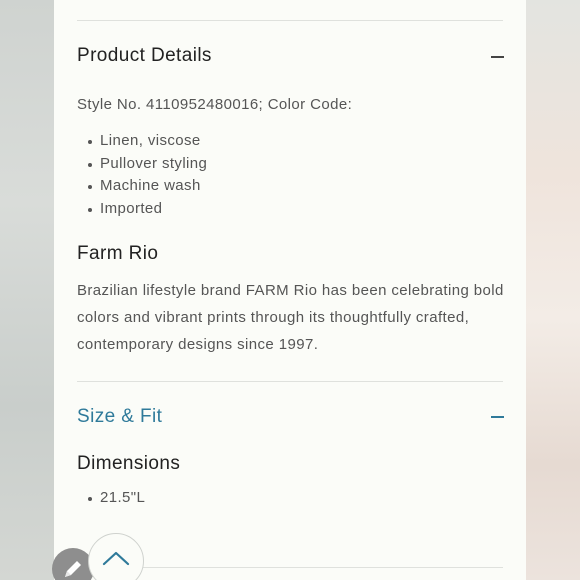  I want to click on style-number-text: Style No. 4110952480016; Color Code:, so click(215, 104).